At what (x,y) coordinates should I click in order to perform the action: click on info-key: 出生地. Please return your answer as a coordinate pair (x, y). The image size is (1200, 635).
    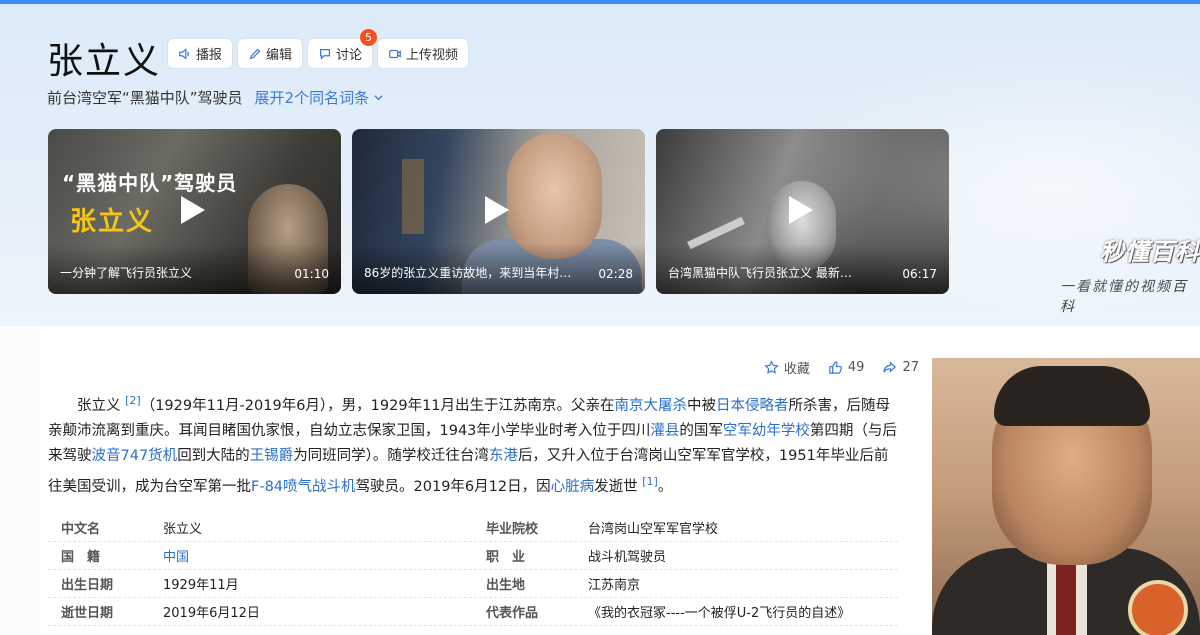
    Looking at the image, I should click on (506, 585).